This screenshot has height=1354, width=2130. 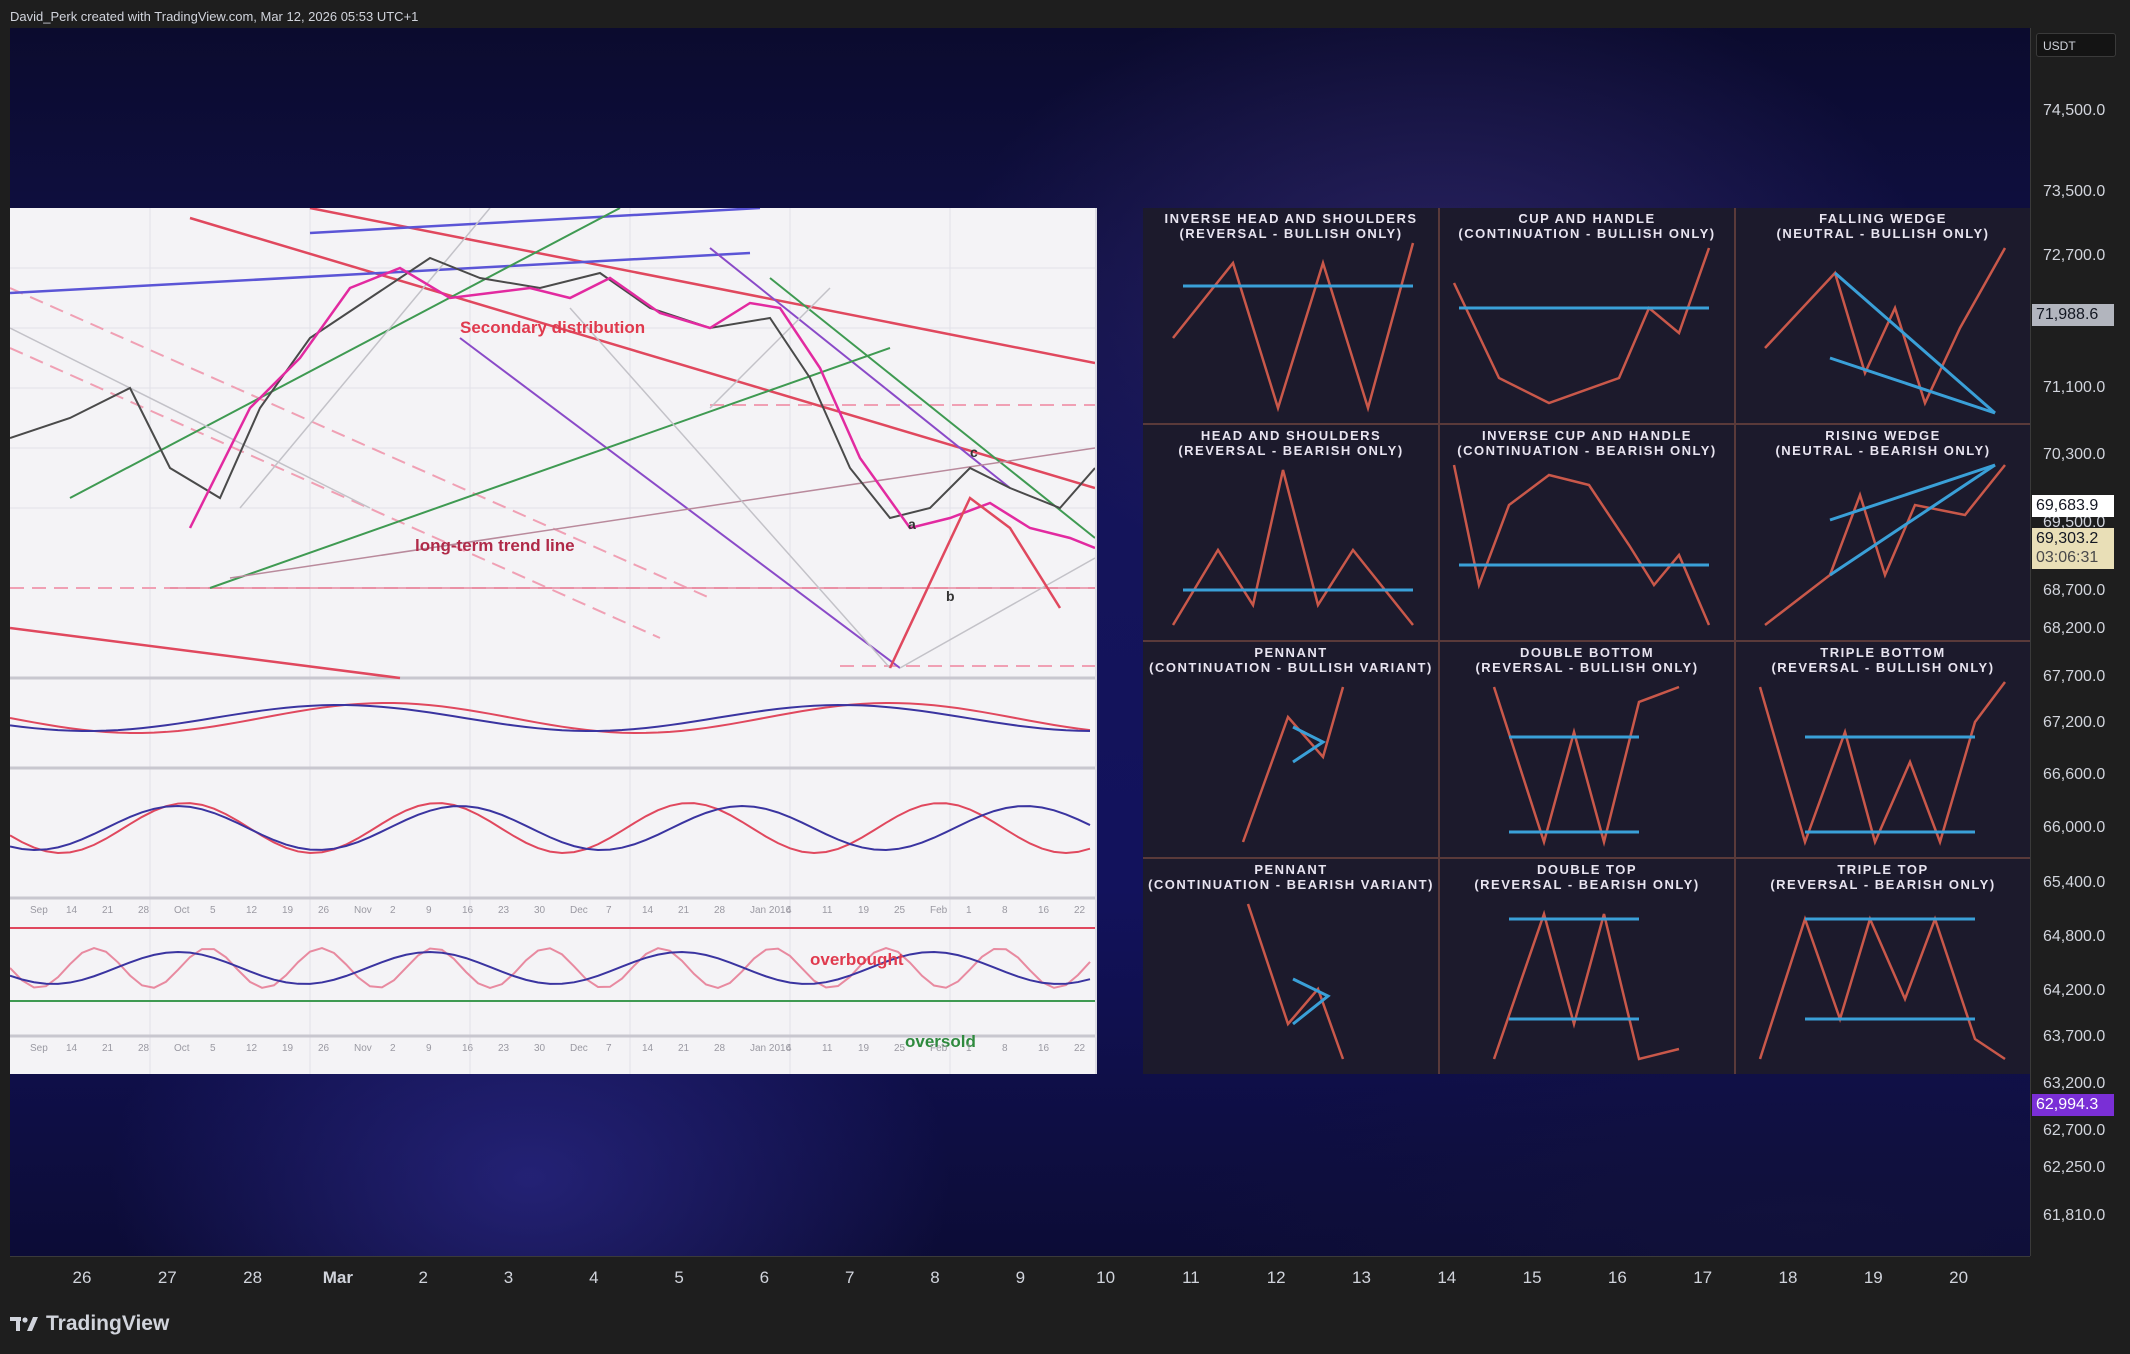 I want to click on price-tick: 68,200.0, so click(x=2074, y=628).